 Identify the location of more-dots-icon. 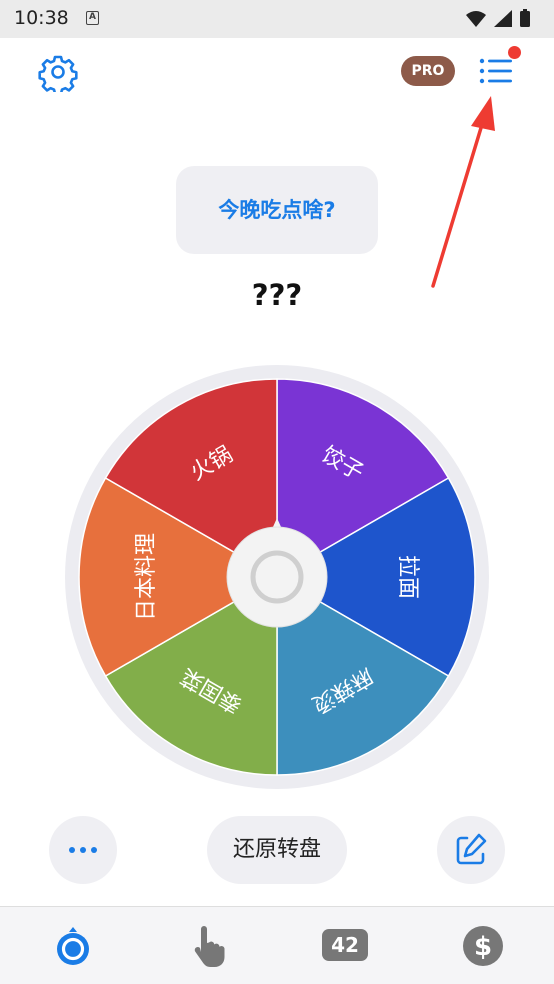
(83, 850).